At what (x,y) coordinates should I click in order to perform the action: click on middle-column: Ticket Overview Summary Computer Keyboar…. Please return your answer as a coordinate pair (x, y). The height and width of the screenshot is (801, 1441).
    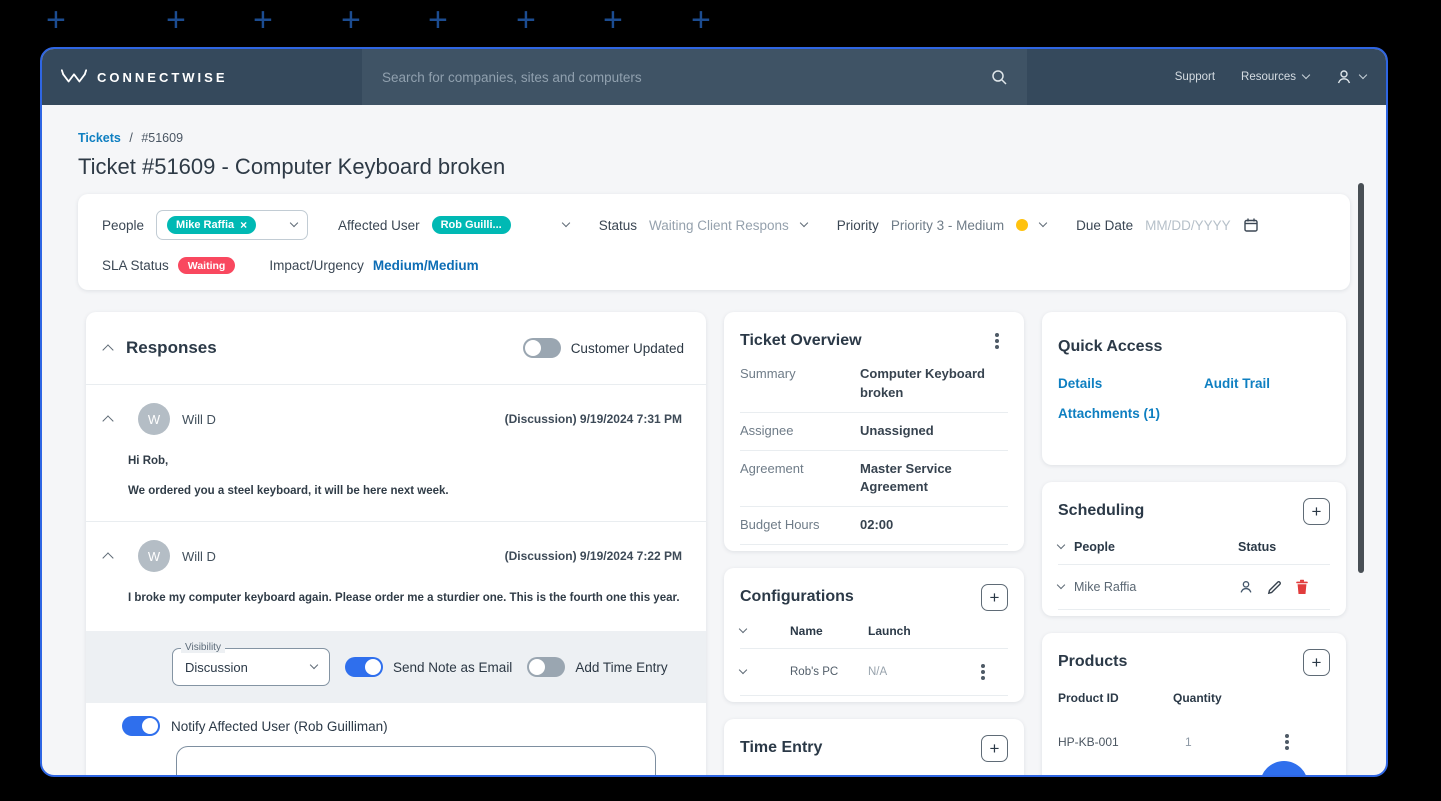
    Looking at the image, I should click on (874, 543).